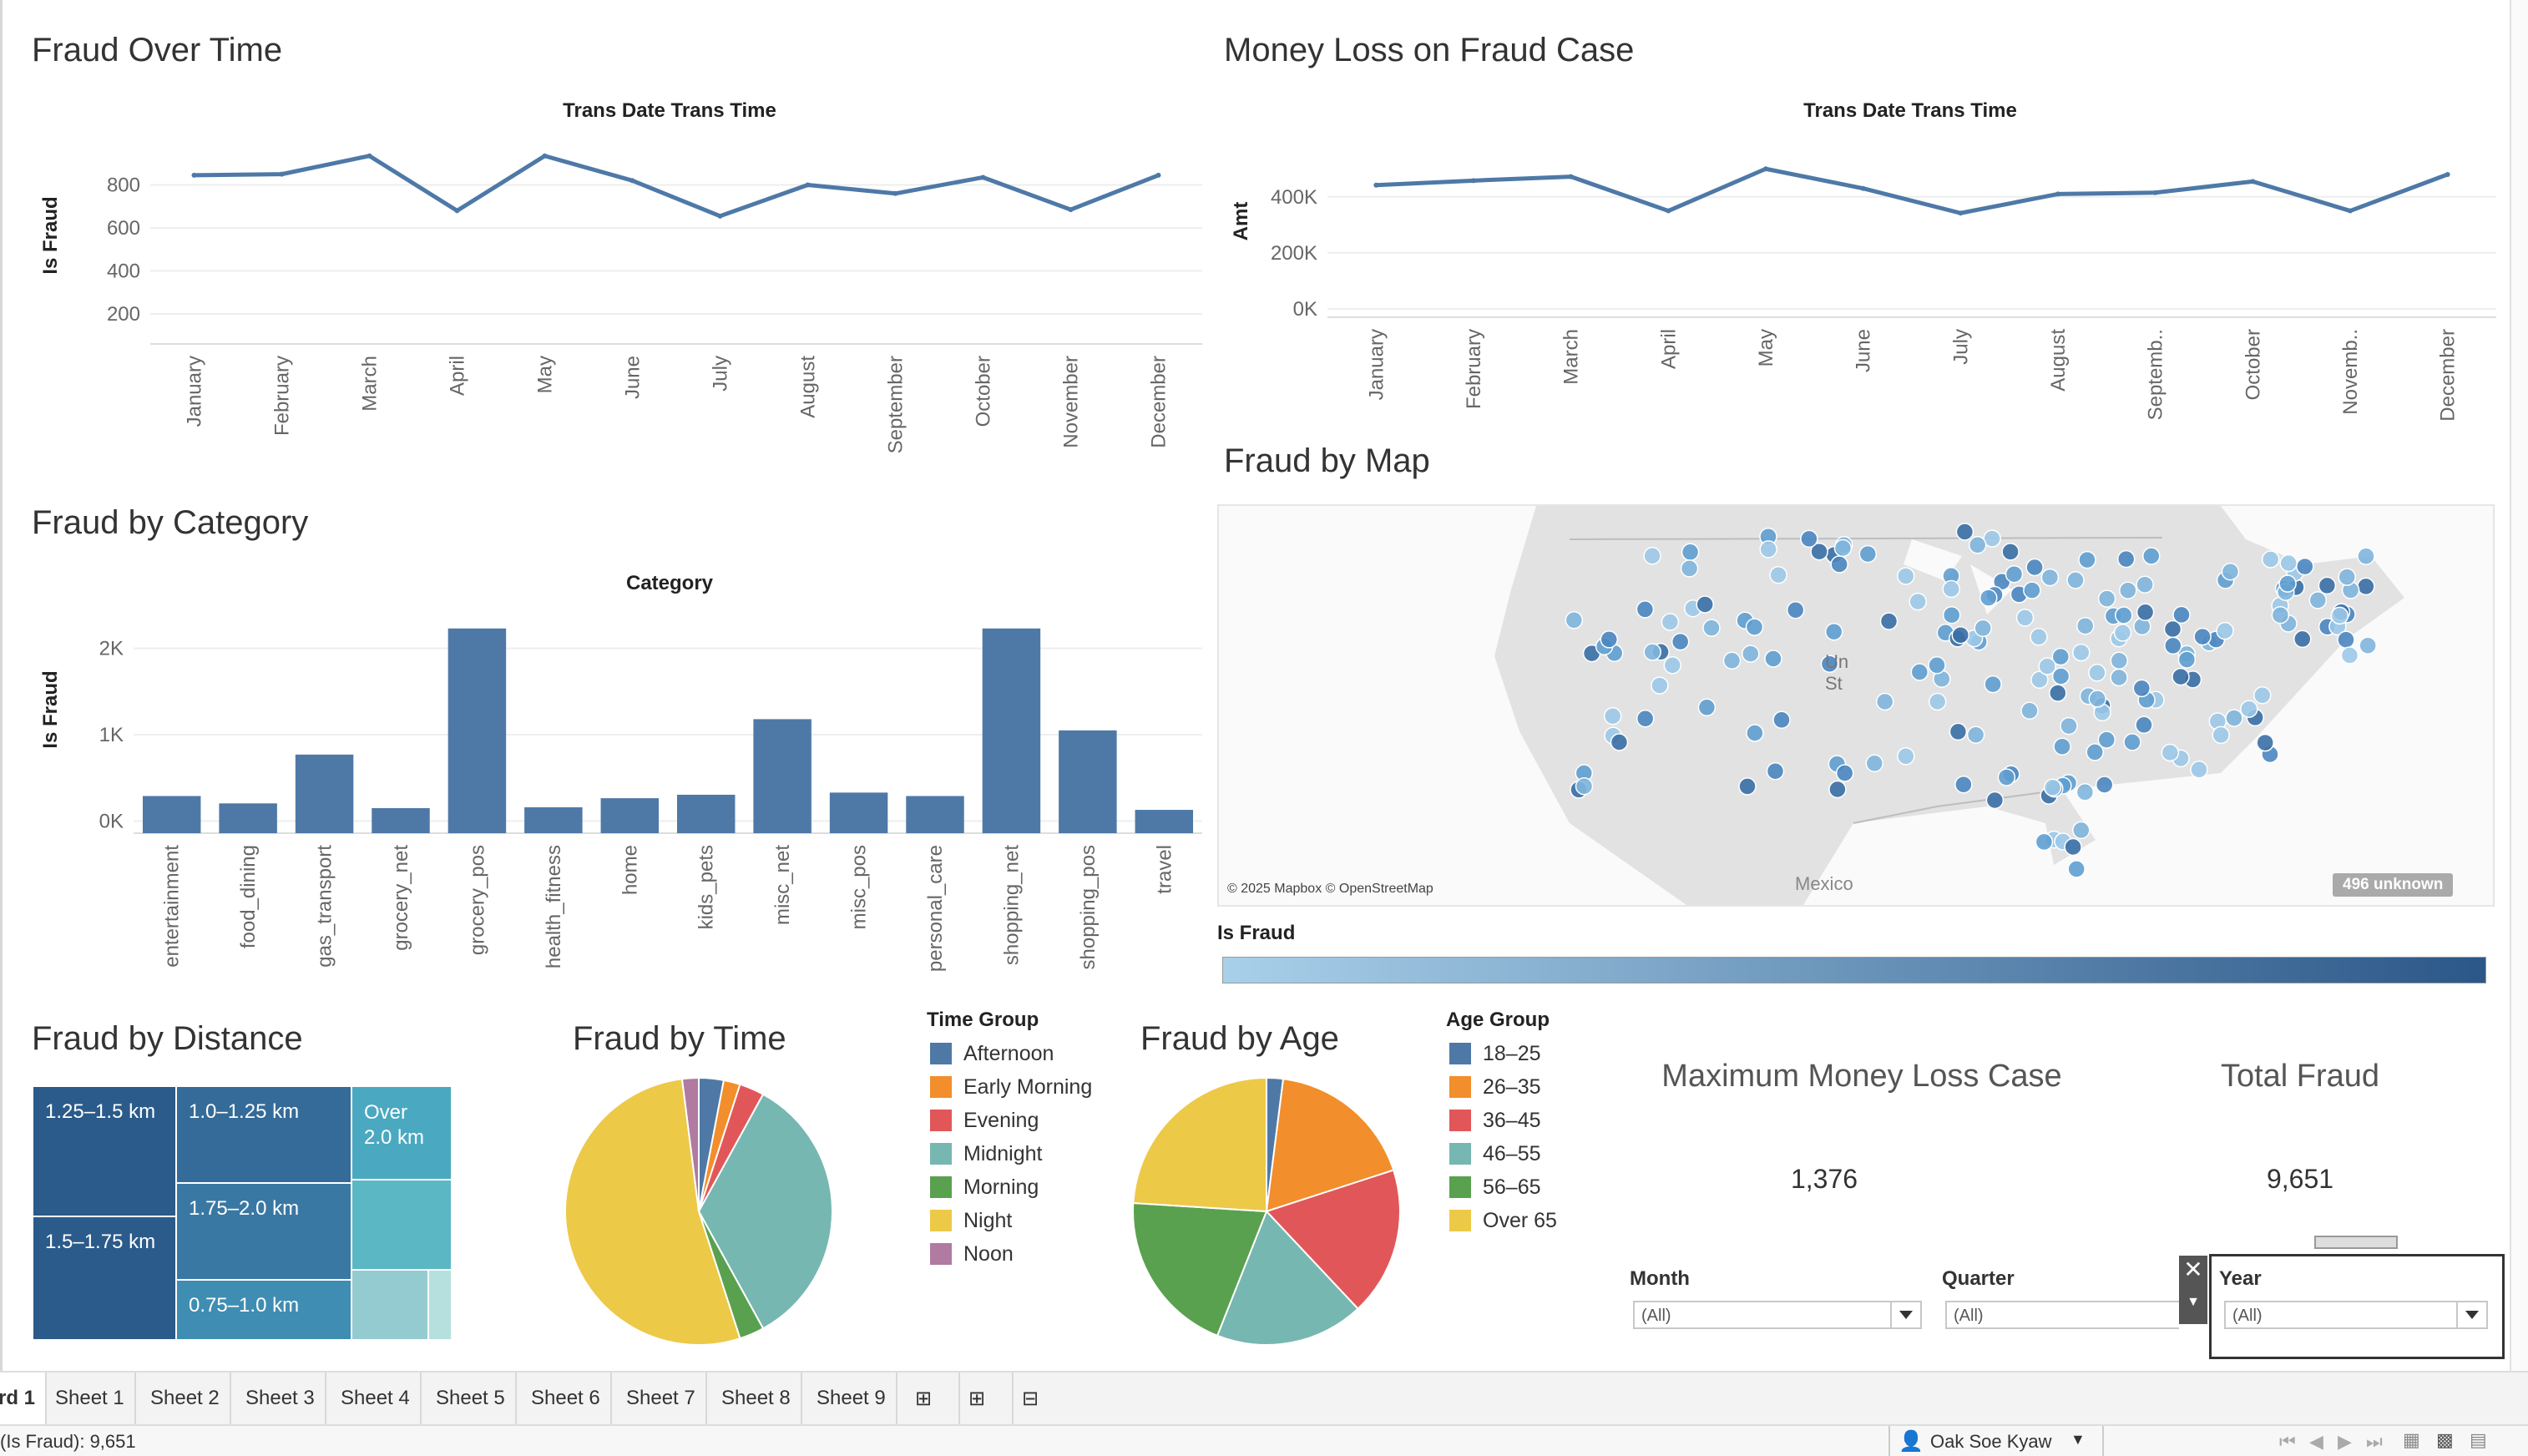  I want to click on unknown-locations-badge: 496 unknown, so click(2393, 885).